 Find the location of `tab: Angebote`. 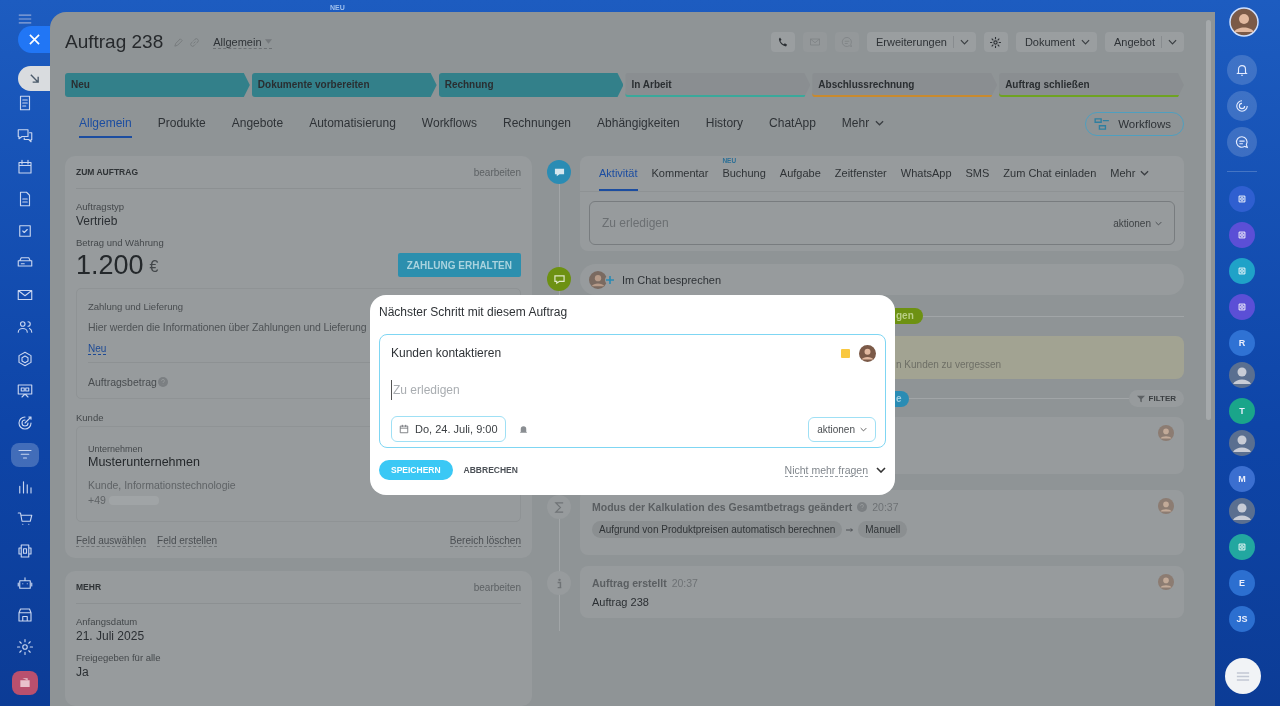

tab: Angebote is located at coordinates (257, 124).